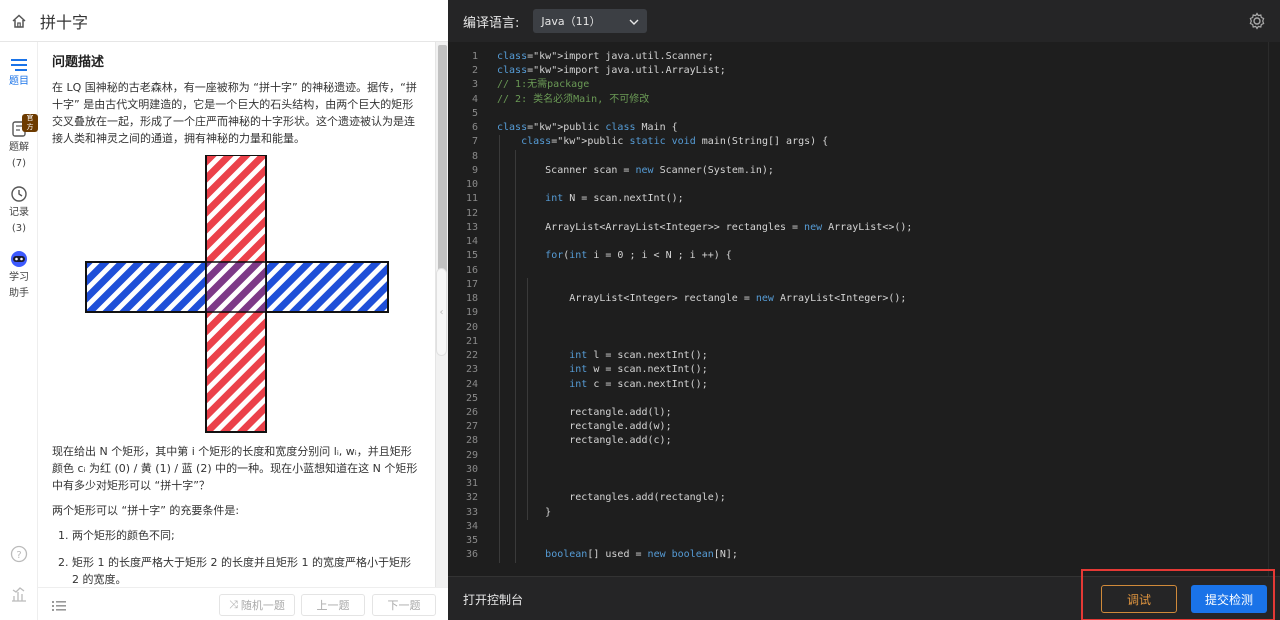 This screenshot has height=620, width=1280. I want to click on cross-figure, so click(236, 294).